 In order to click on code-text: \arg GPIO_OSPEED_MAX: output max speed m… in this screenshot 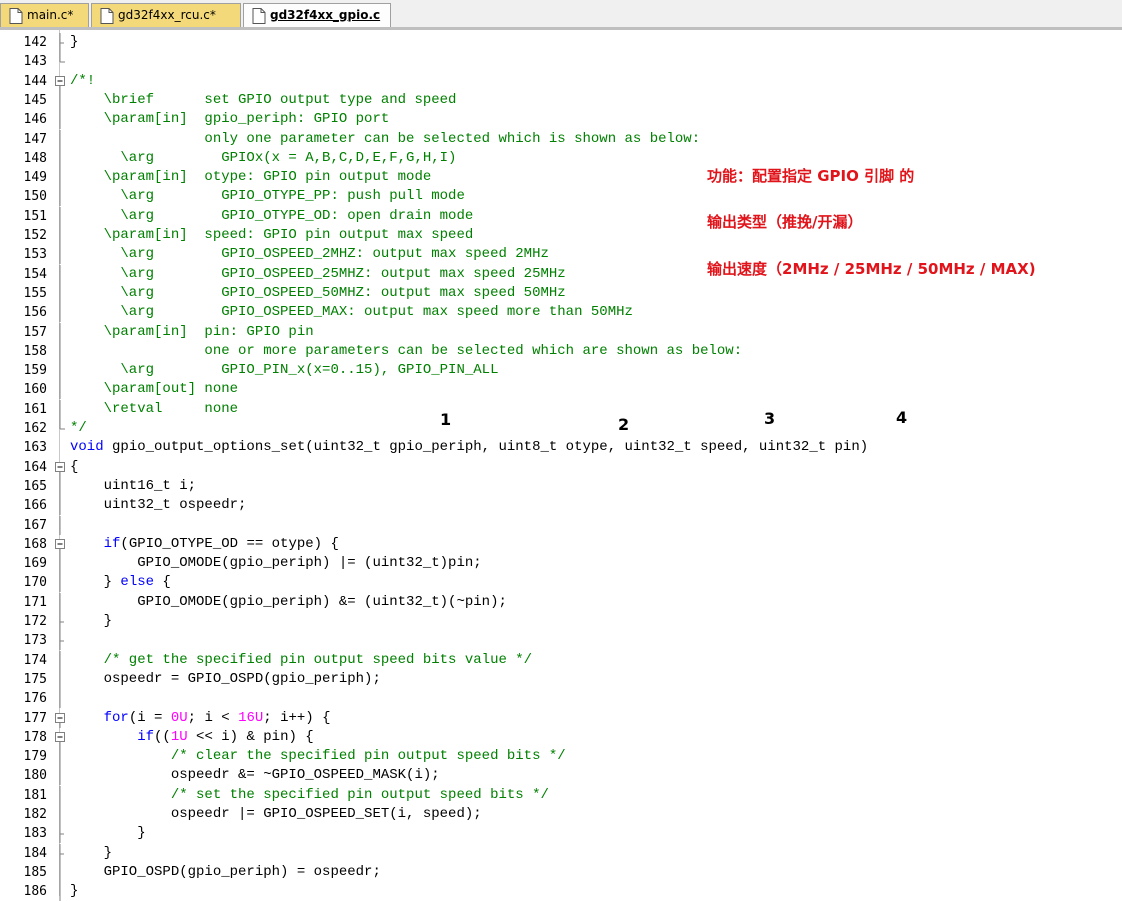, I will do `click(351, 312)`.